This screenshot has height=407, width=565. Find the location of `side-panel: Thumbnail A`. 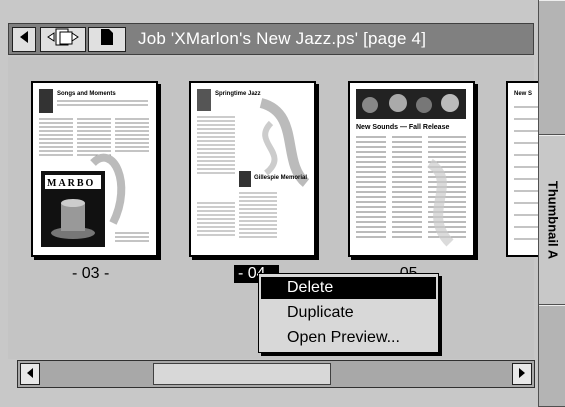

side-panel: Thumbnail A is located at coordinates (551, 203).